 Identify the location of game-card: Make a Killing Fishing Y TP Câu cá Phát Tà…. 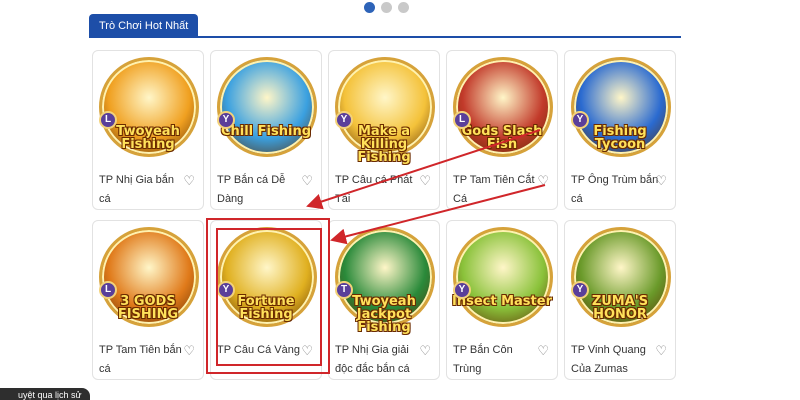
(384, 130).